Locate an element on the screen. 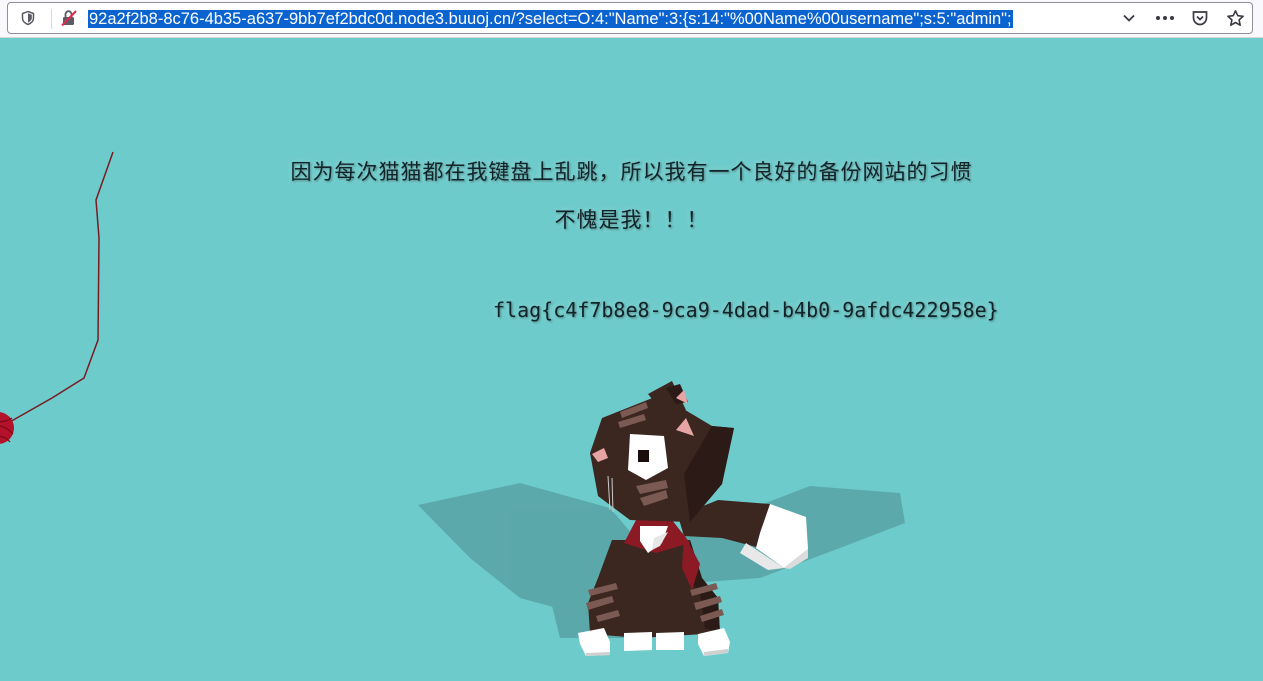 This screenshot has width=1263, height=681. yarn-string is located at coordinates (60, 287).